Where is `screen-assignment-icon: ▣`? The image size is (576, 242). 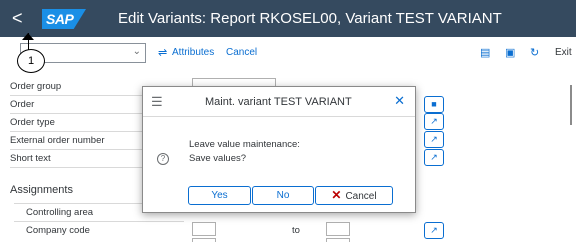
screen-assignment-icon: ▣ is located at coordinates (510, 52).